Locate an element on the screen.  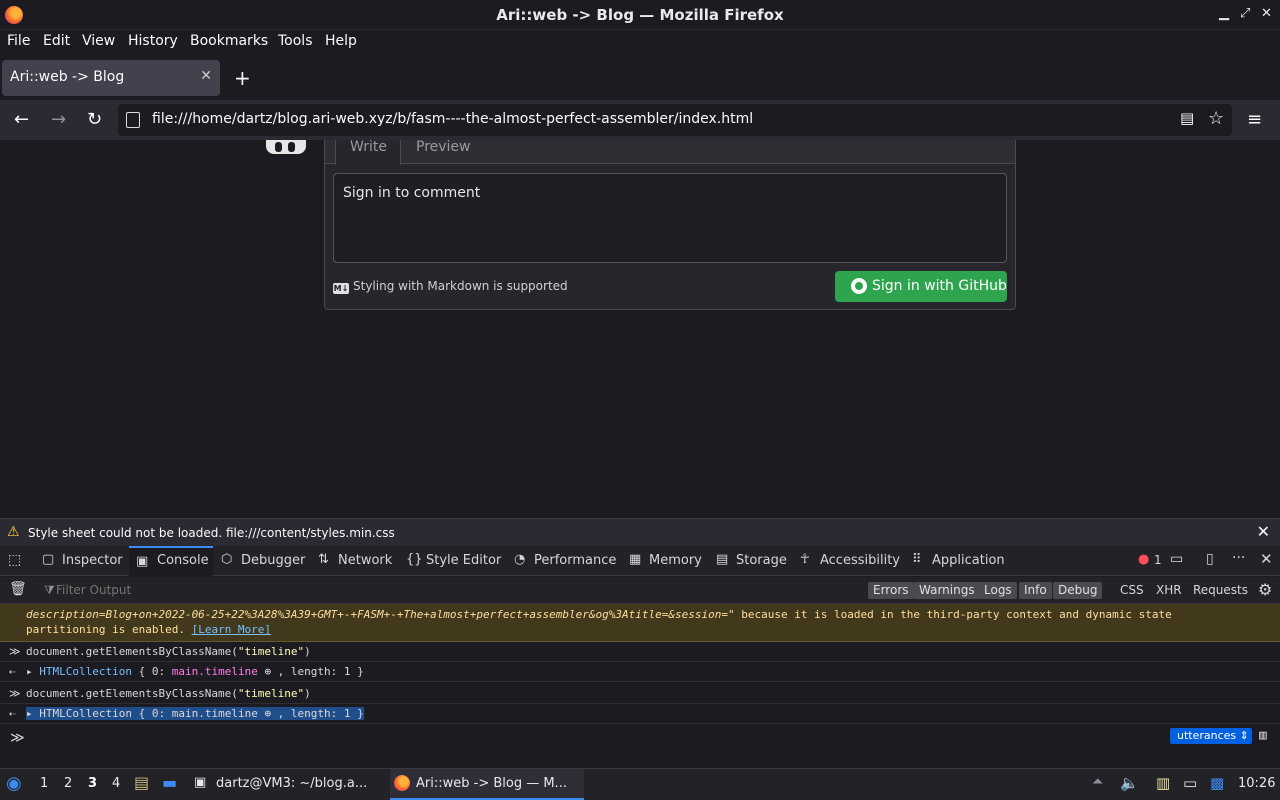
close-tab-icon: ✕ is located at coordinates (206, 76).